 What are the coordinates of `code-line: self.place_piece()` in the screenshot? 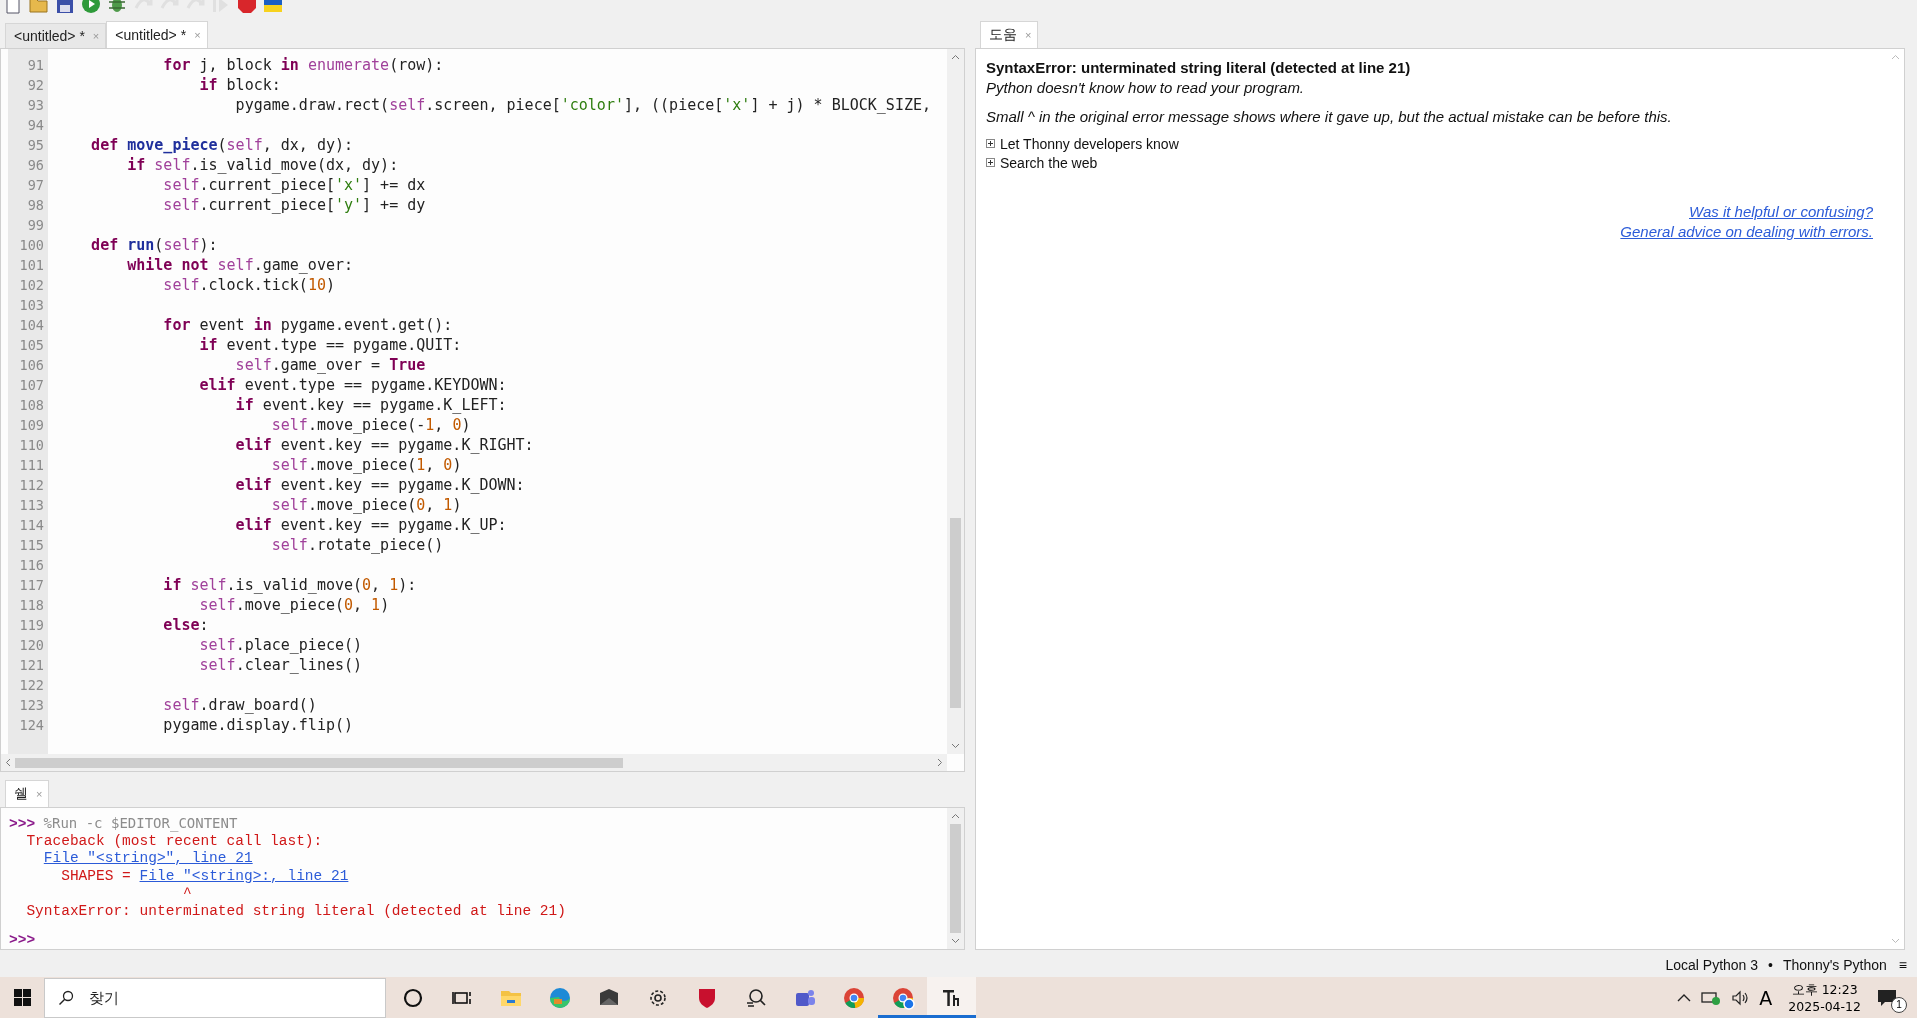 It's located at (281, 645).